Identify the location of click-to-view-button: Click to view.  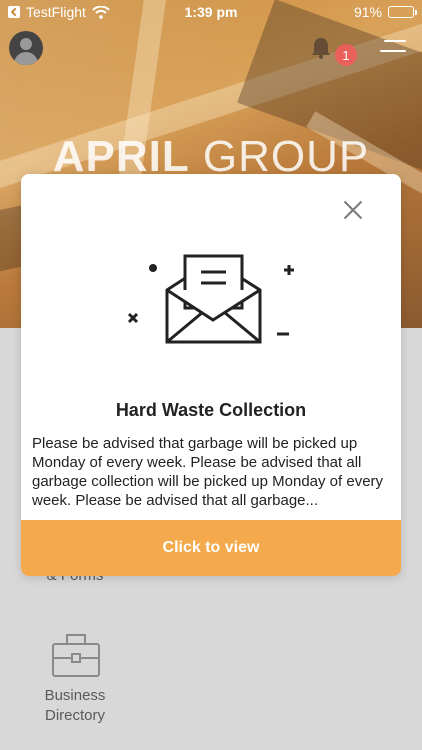
(211, 548).